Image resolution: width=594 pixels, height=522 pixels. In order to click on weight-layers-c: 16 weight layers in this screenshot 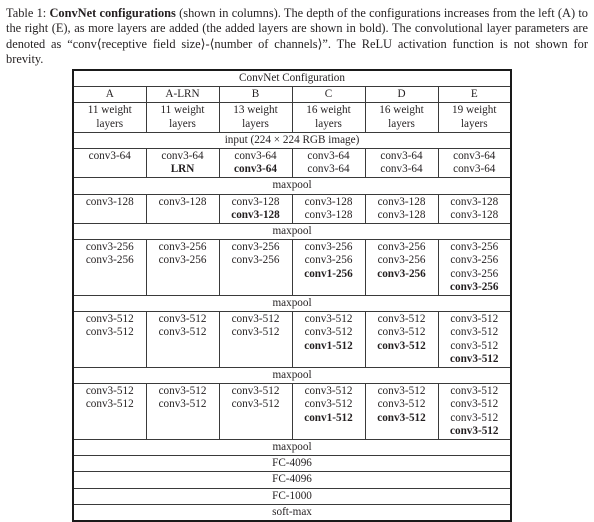, I will do `click(328, 117)`.